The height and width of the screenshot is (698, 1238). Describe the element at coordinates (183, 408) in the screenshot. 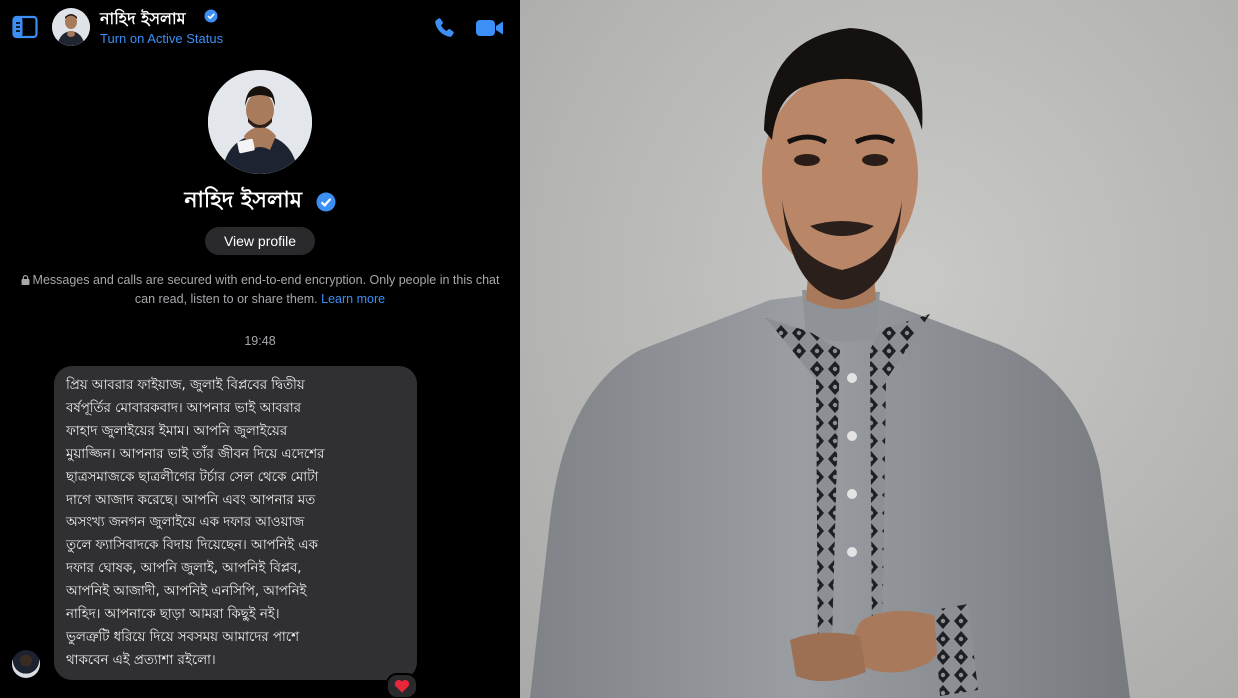

I see `message-line: বর্ষপূর্তির মোবারকবাদ। আপনার ভাই আবরার` at that location.